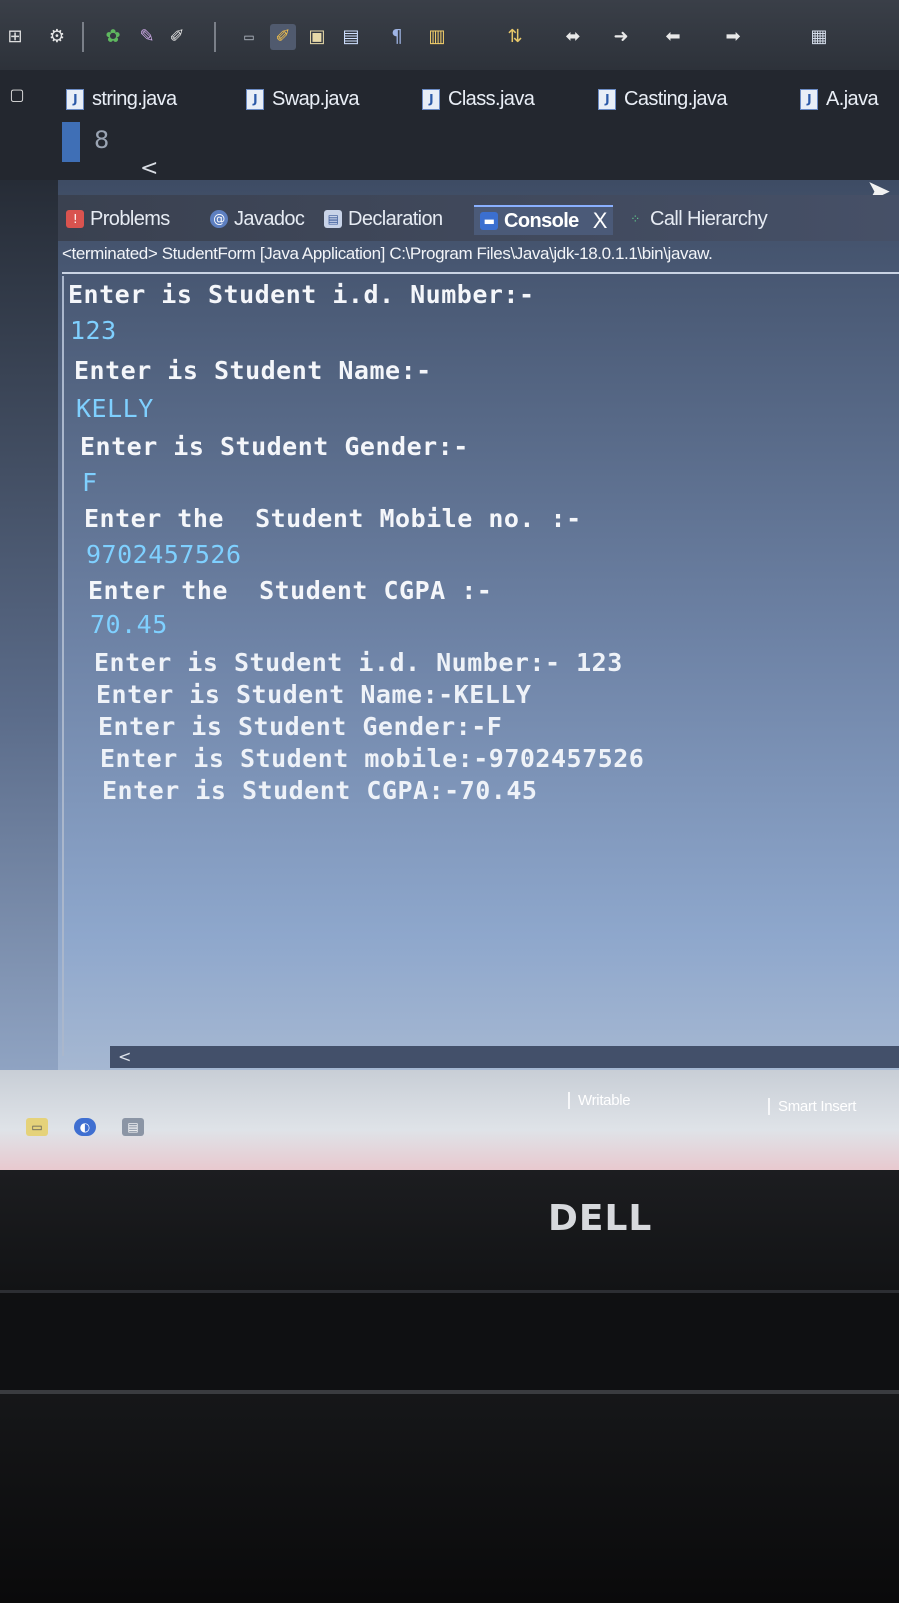 This screenshot has width=899, height=1603. What do you see at coordinates (449, 1120) in the screenshot?
I see `status-bar: Writable Smart Insert ▭ ◐ ▤` at bounding box center [449, 1120].